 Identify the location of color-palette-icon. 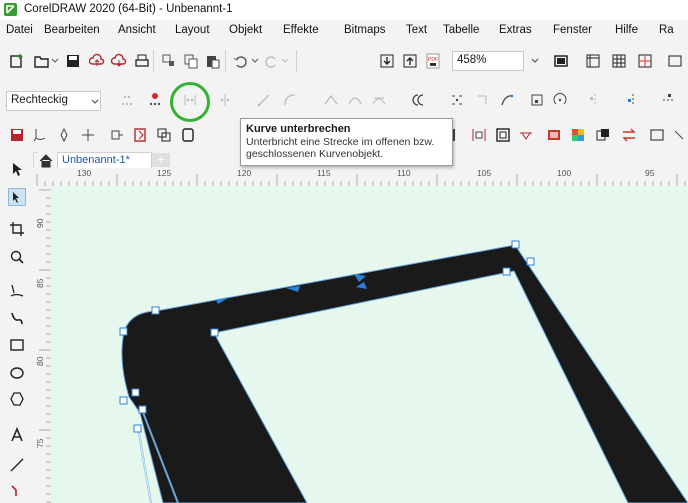
(578, 135).